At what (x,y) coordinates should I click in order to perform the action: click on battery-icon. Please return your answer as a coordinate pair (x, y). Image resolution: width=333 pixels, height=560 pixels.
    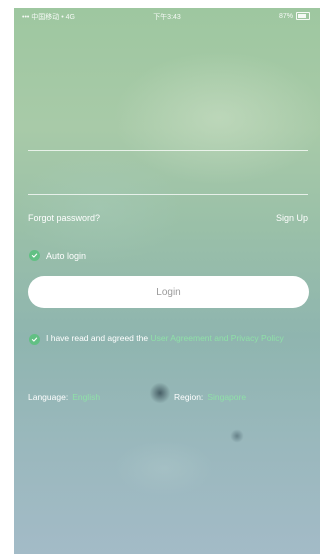
    Looking at the image, I should click on (303, 16).